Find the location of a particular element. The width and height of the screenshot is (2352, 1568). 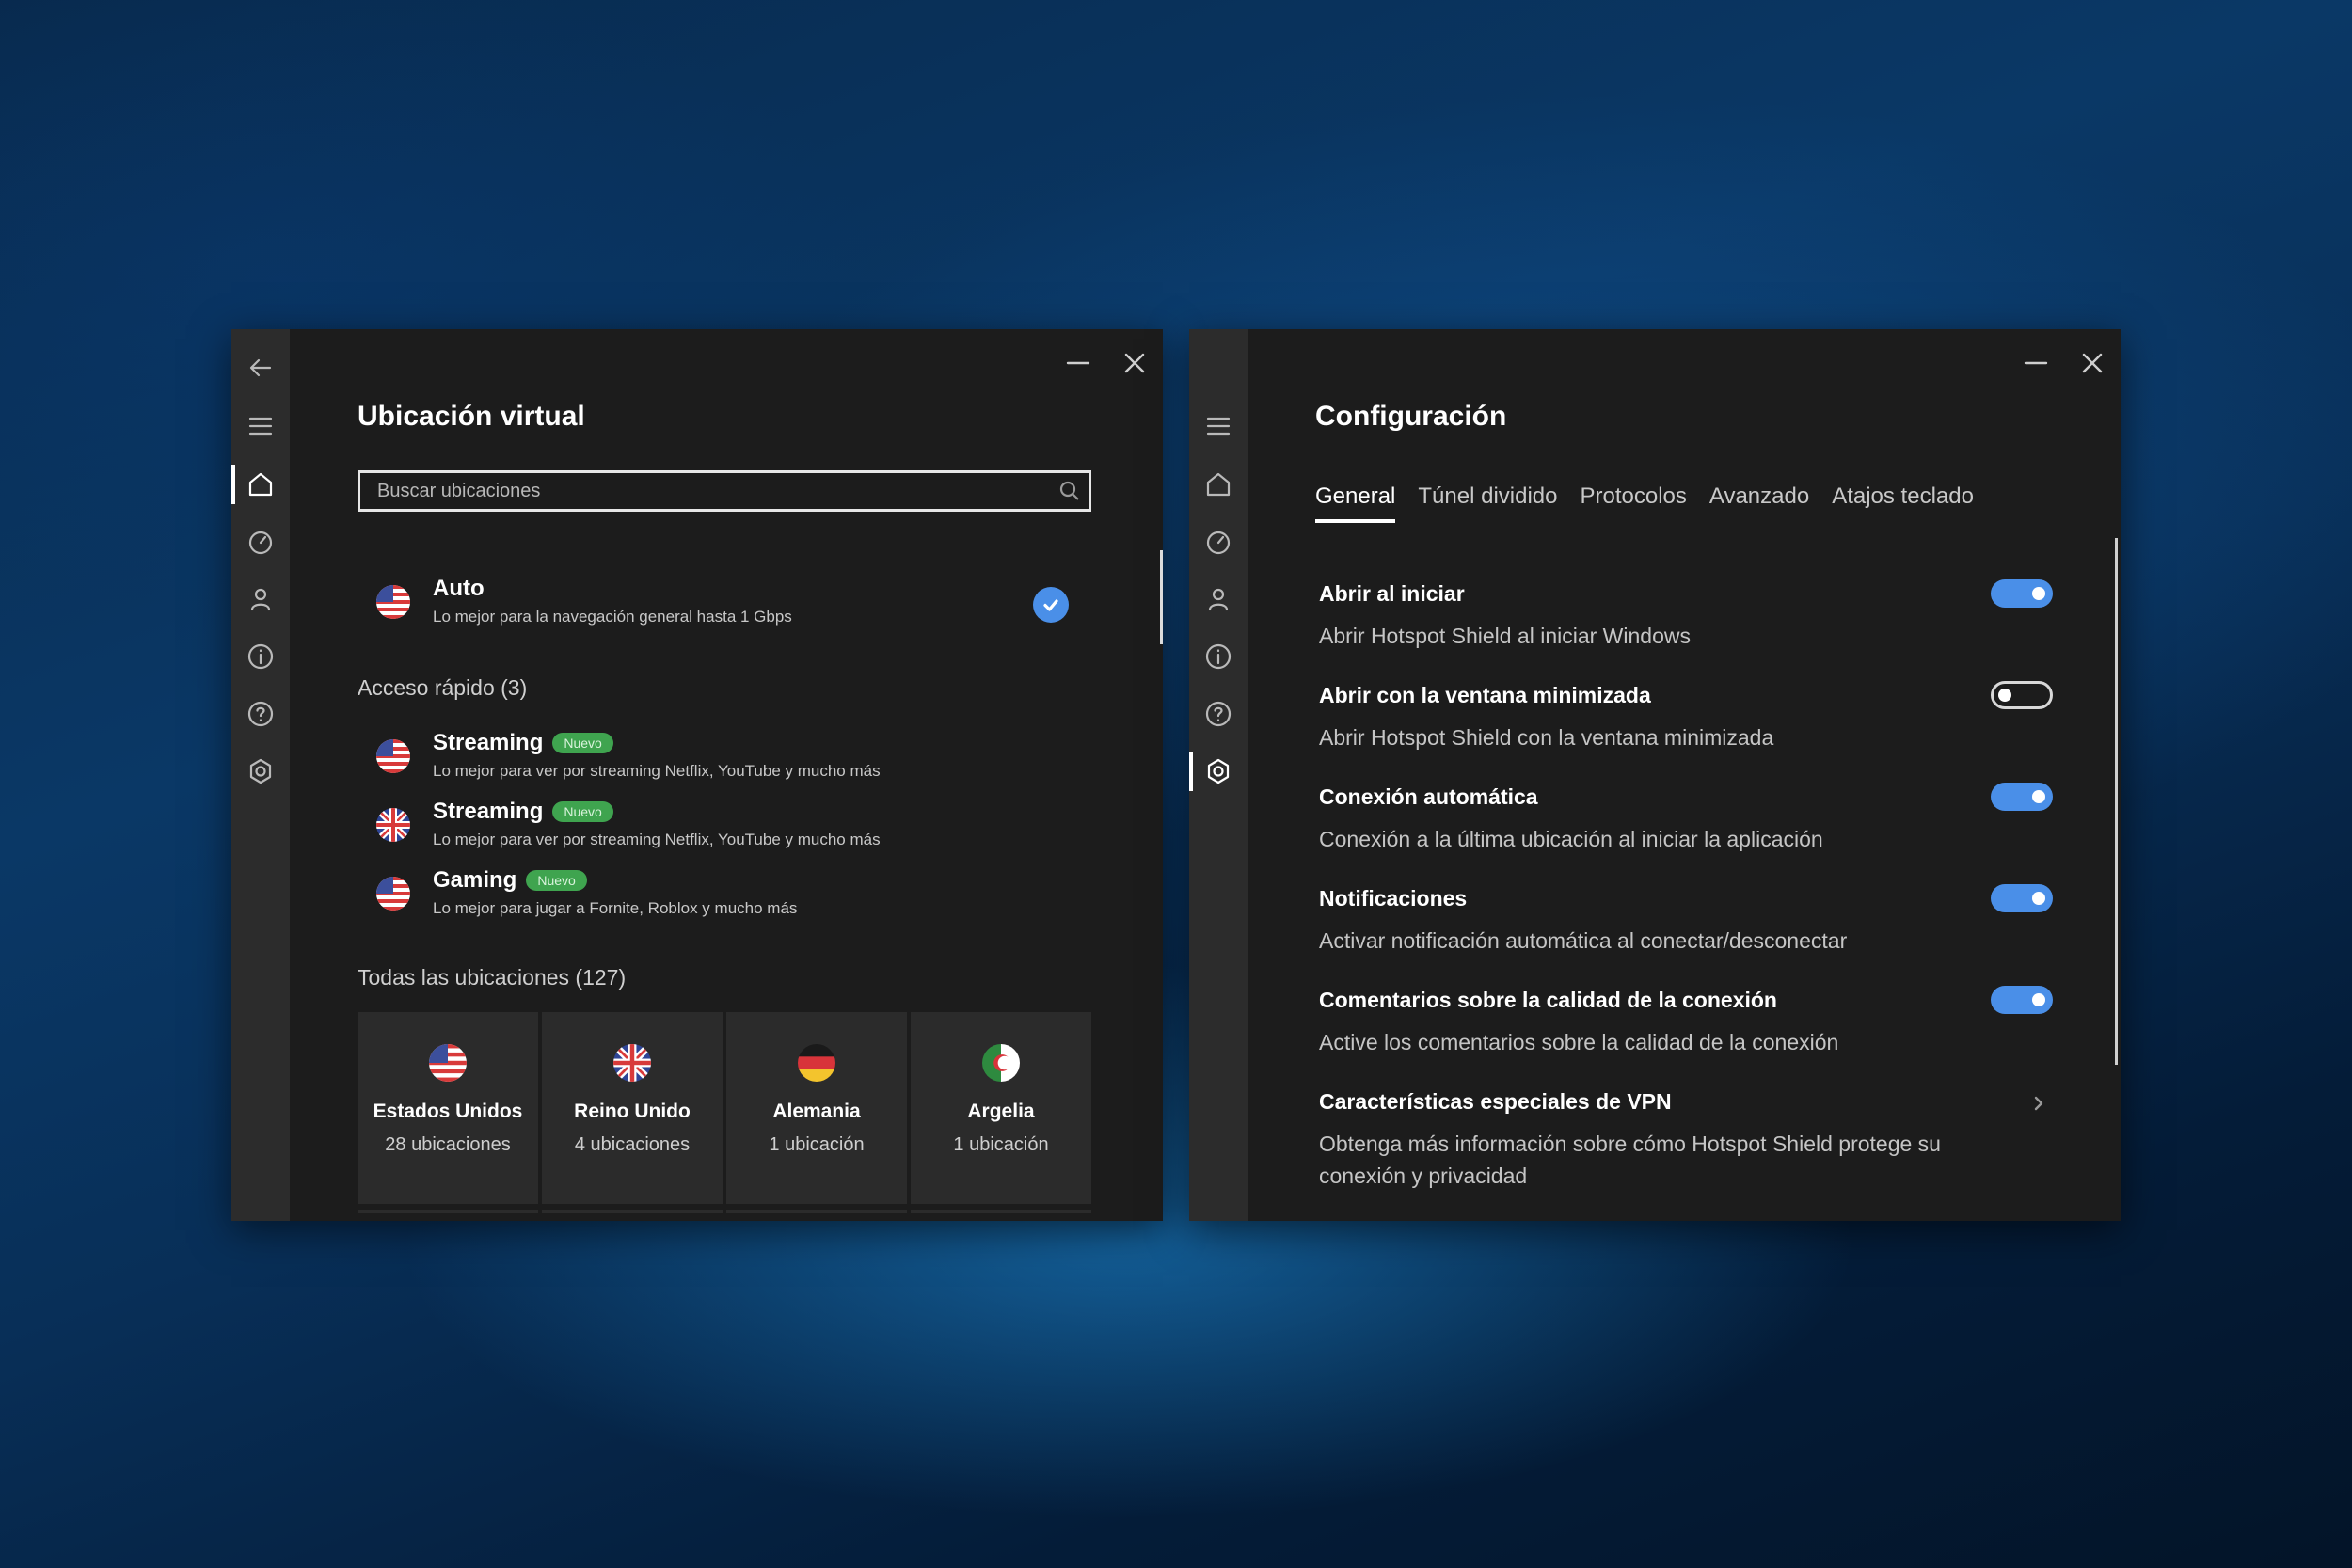

tab-split-tunnel: Túnel dividido is located at coordinates (1487, 503).